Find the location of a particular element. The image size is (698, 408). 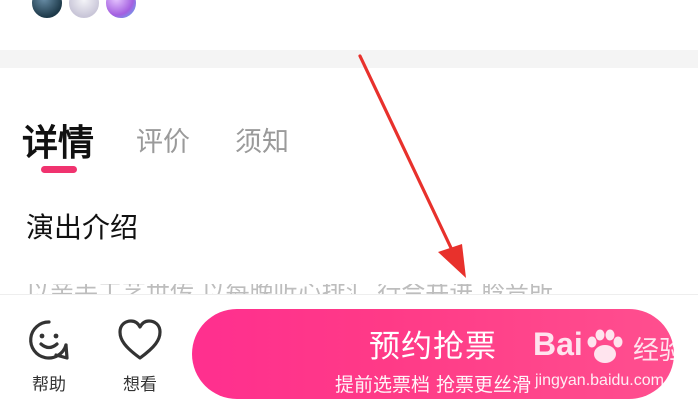

detail-tabs: 详情 评价 须知 is located at coordinates (232, 143).